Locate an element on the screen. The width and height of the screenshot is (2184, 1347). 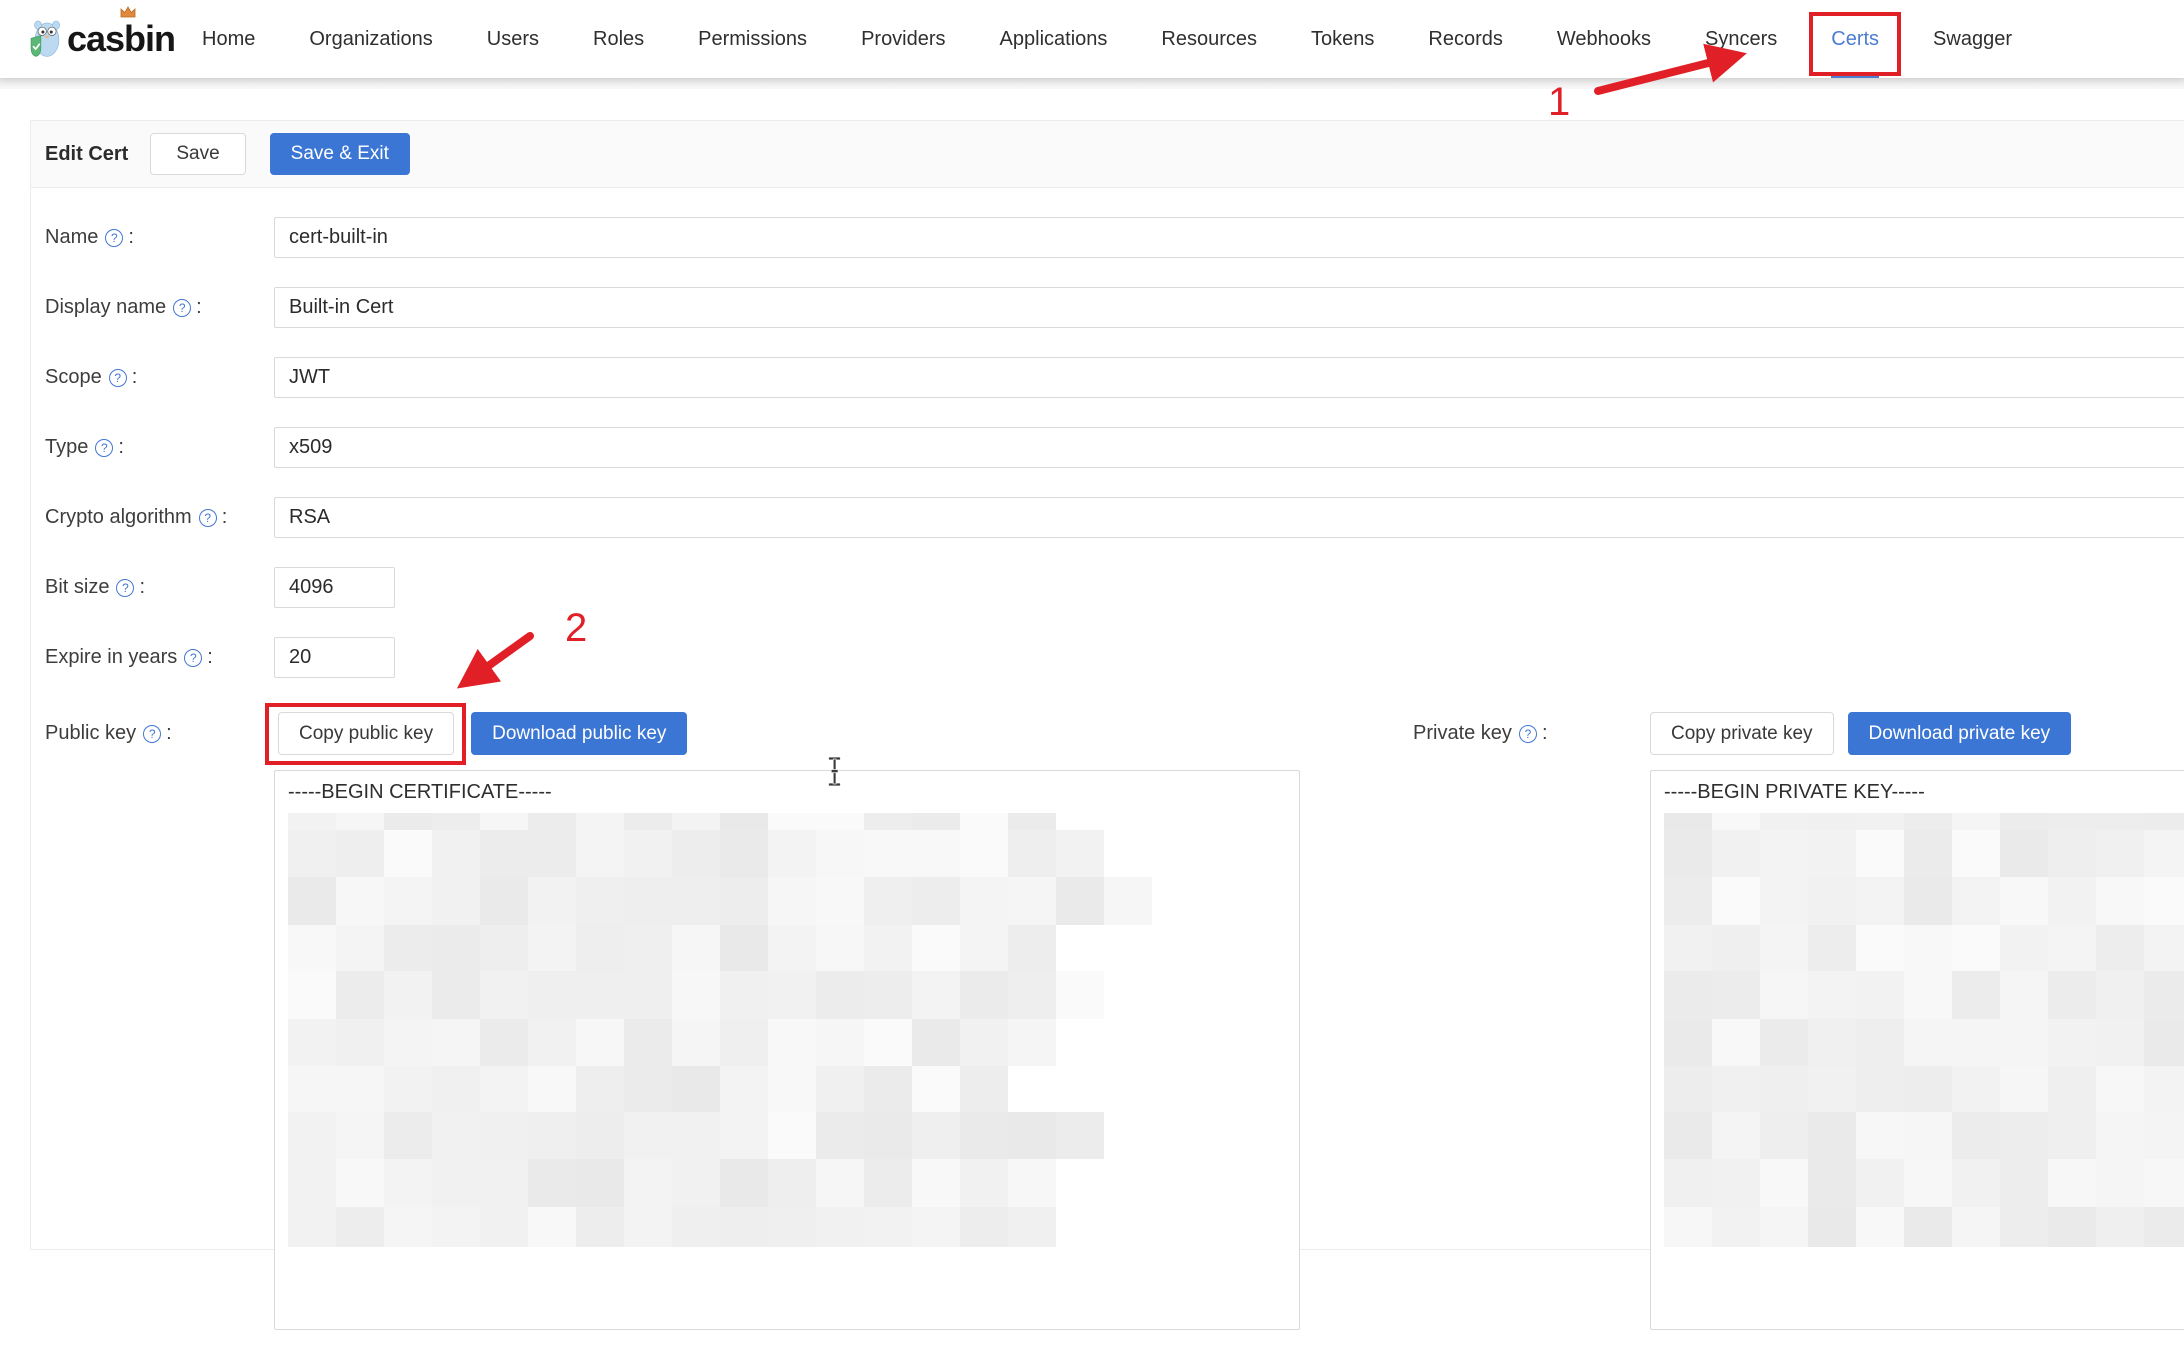
save-and-exit-button: Save & Exit is located at coordinates (339, 154).